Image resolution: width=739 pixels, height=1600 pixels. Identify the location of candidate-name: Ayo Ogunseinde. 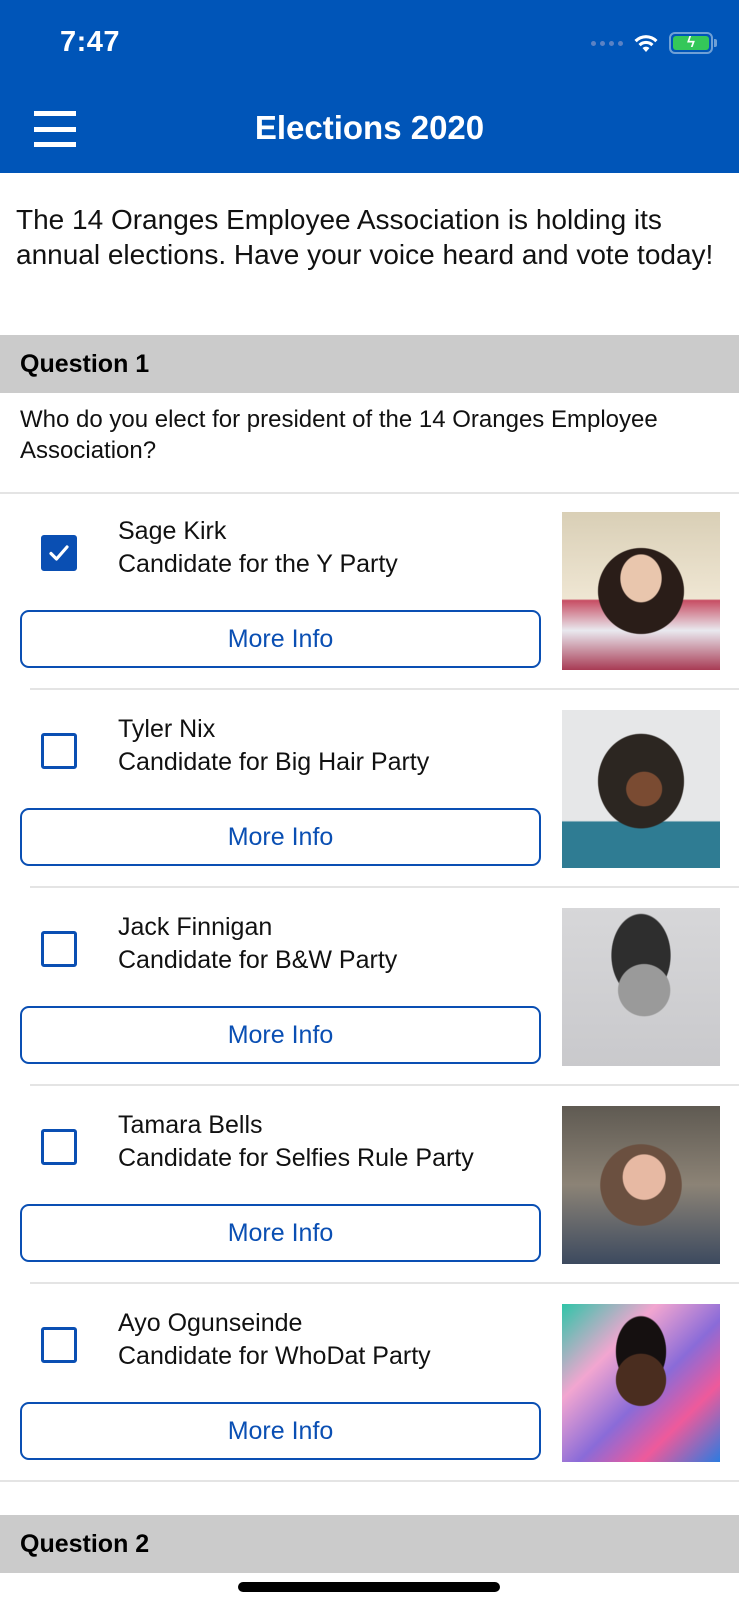
(210, 1323).